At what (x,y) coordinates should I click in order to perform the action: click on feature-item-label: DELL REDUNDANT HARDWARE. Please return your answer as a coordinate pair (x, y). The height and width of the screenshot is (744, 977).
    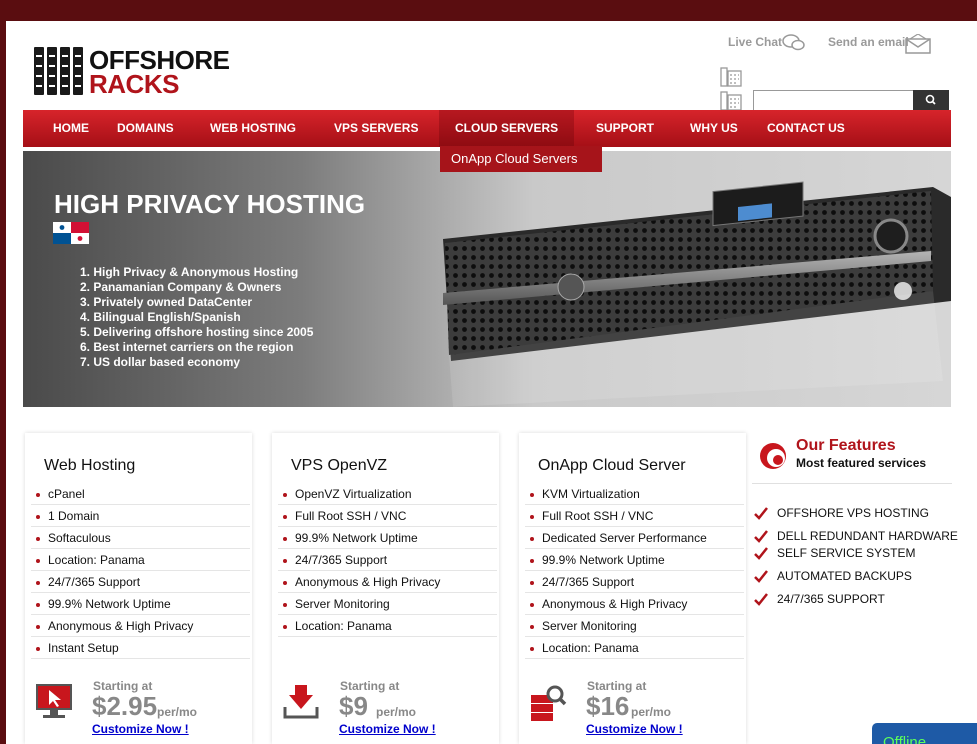
    Looking at the image, I should click on (867, 536).